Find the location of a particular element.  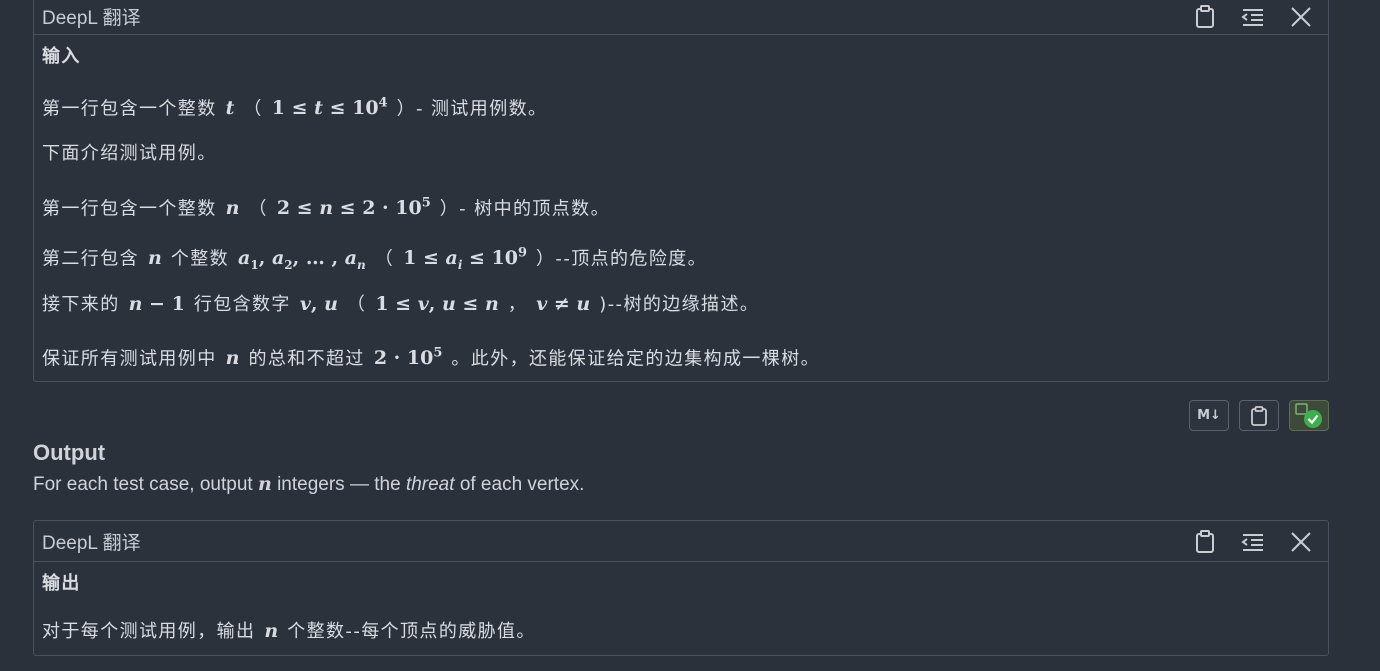

math-constraint: 2 ≤ n ≤ 2 · 105 is located at coordinates (353, 208).